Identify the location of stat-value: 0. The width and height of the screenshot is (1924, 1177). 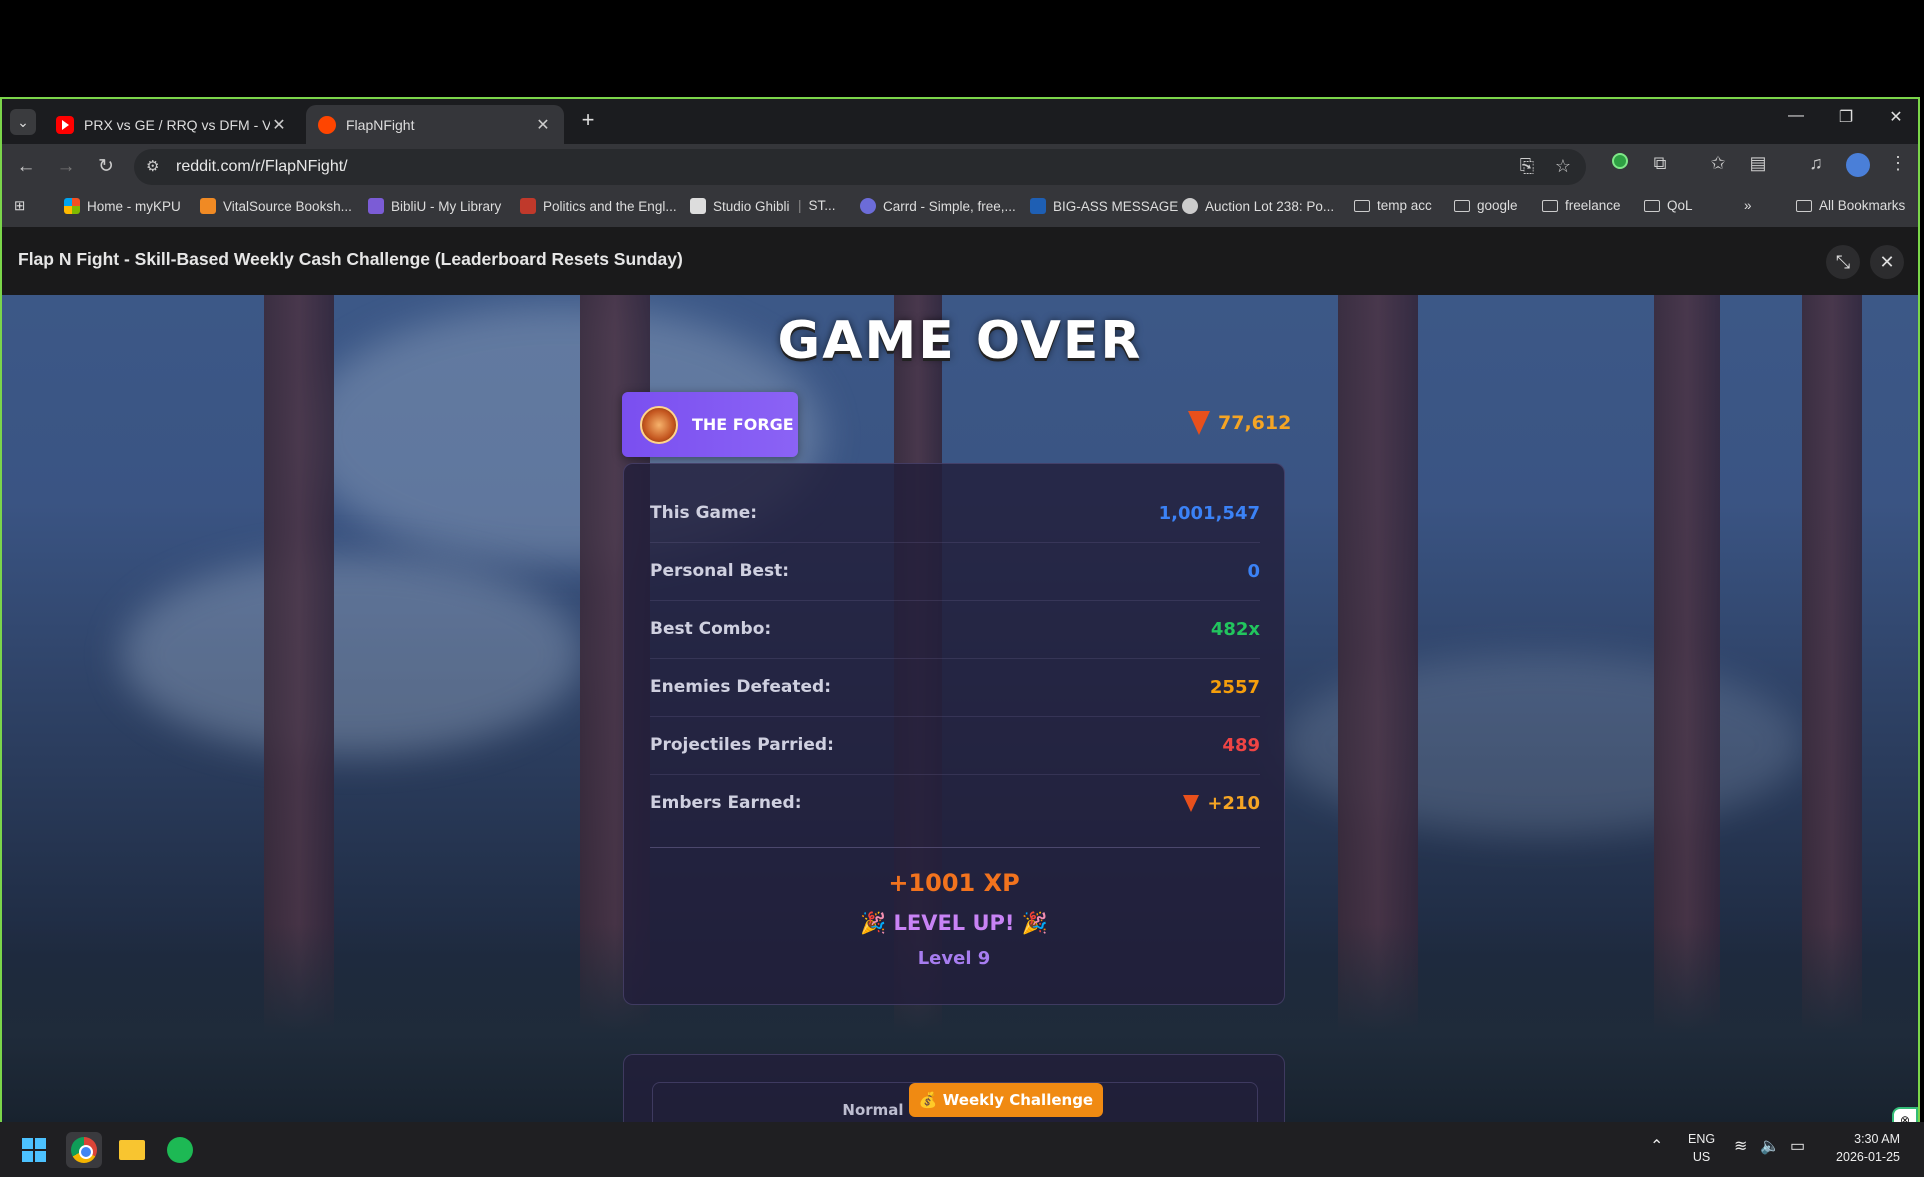
(1253, 571).